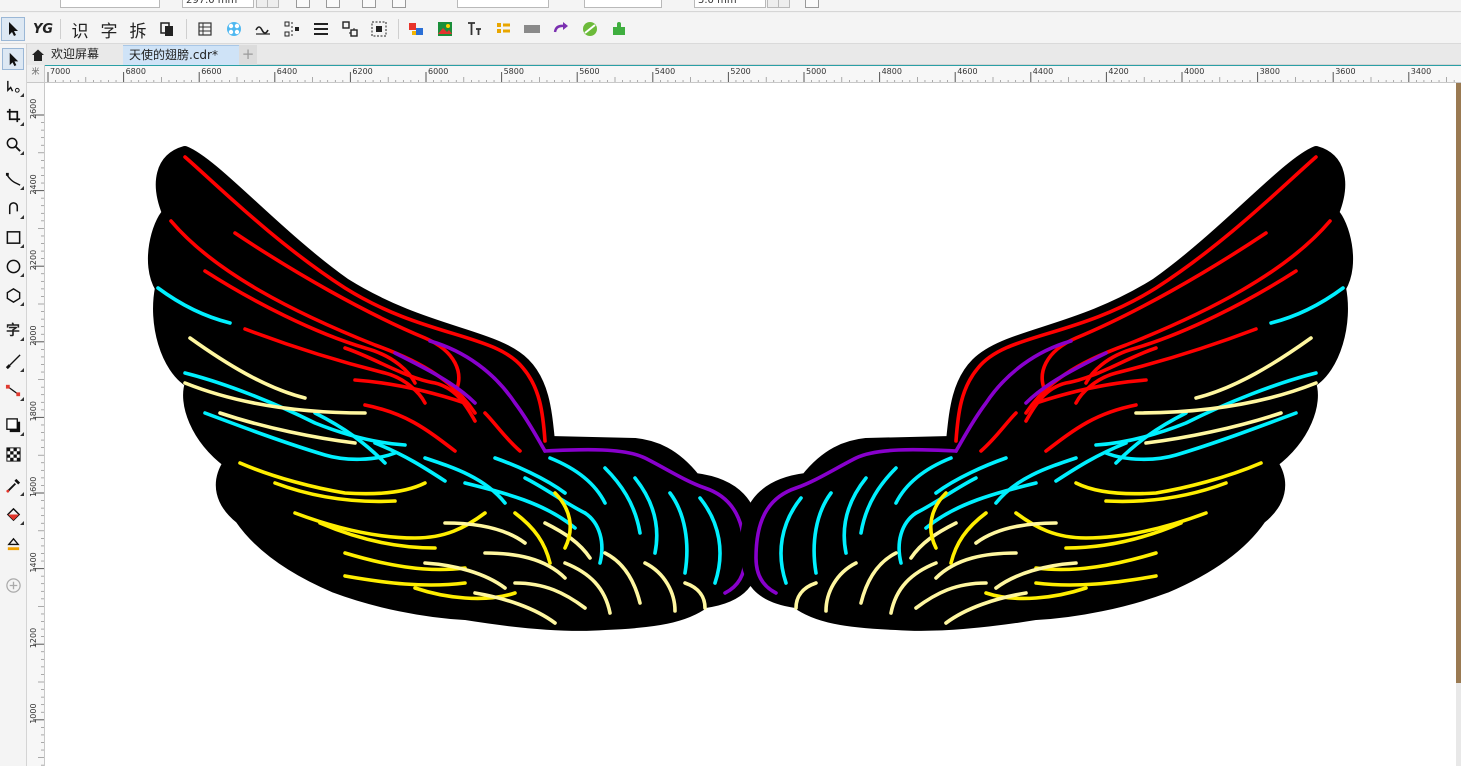 The image size is (1461, 766). I want to click on shape-edit-icon, so click(13, 86).